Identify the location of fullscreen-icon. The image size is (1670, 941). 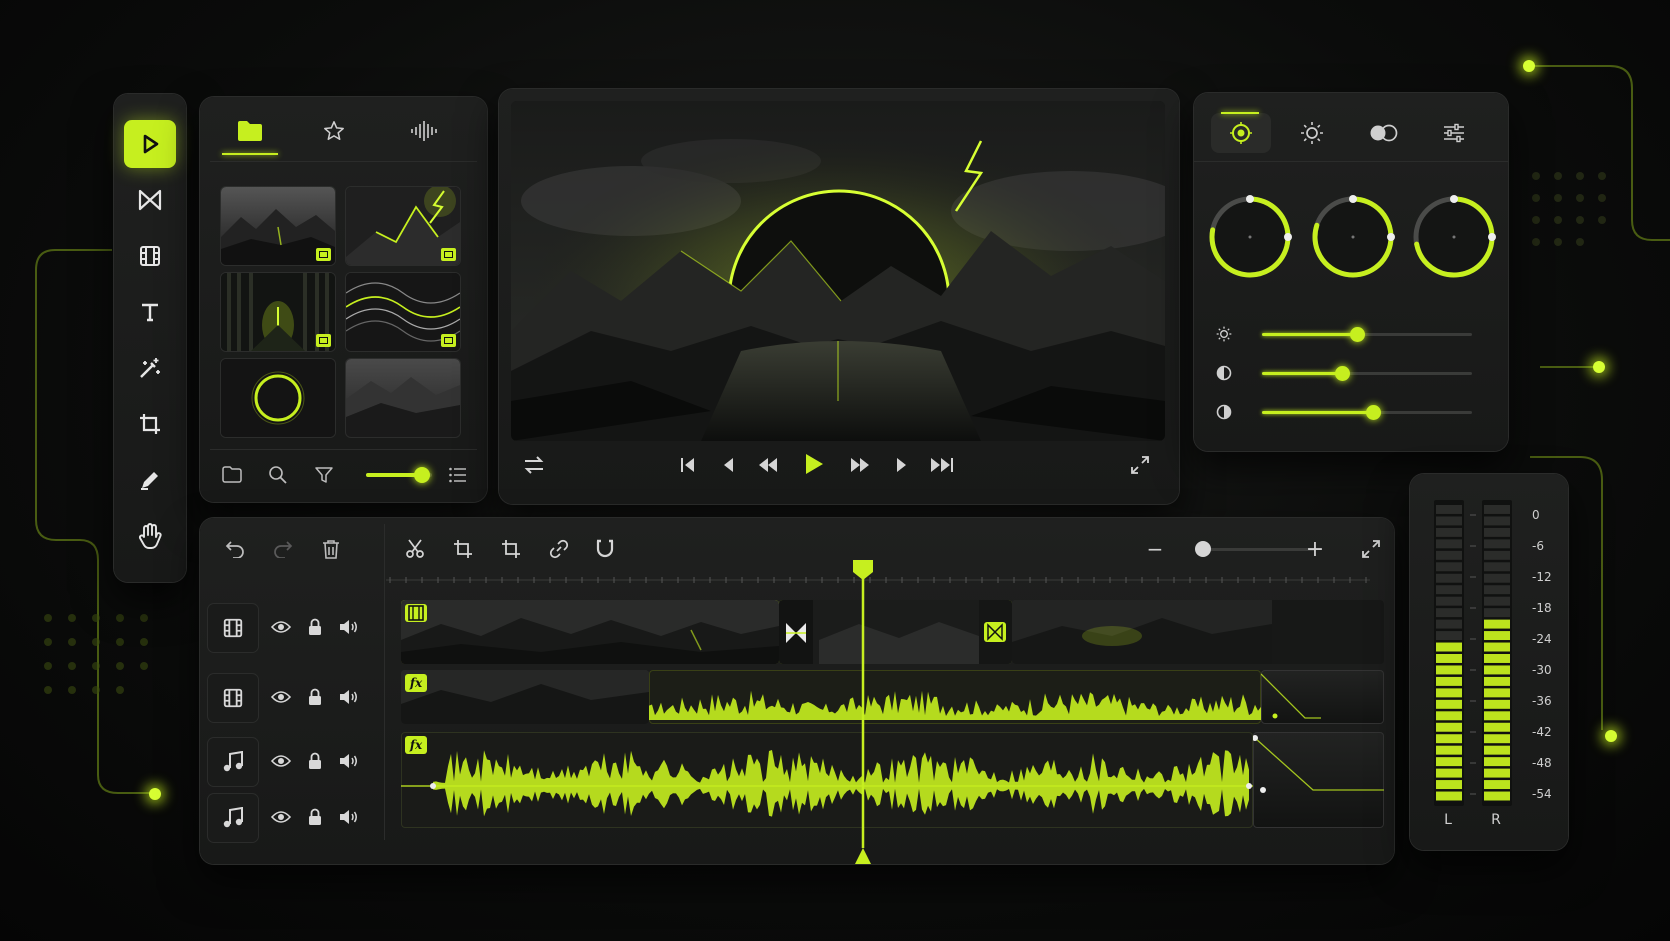
(1371, 549).